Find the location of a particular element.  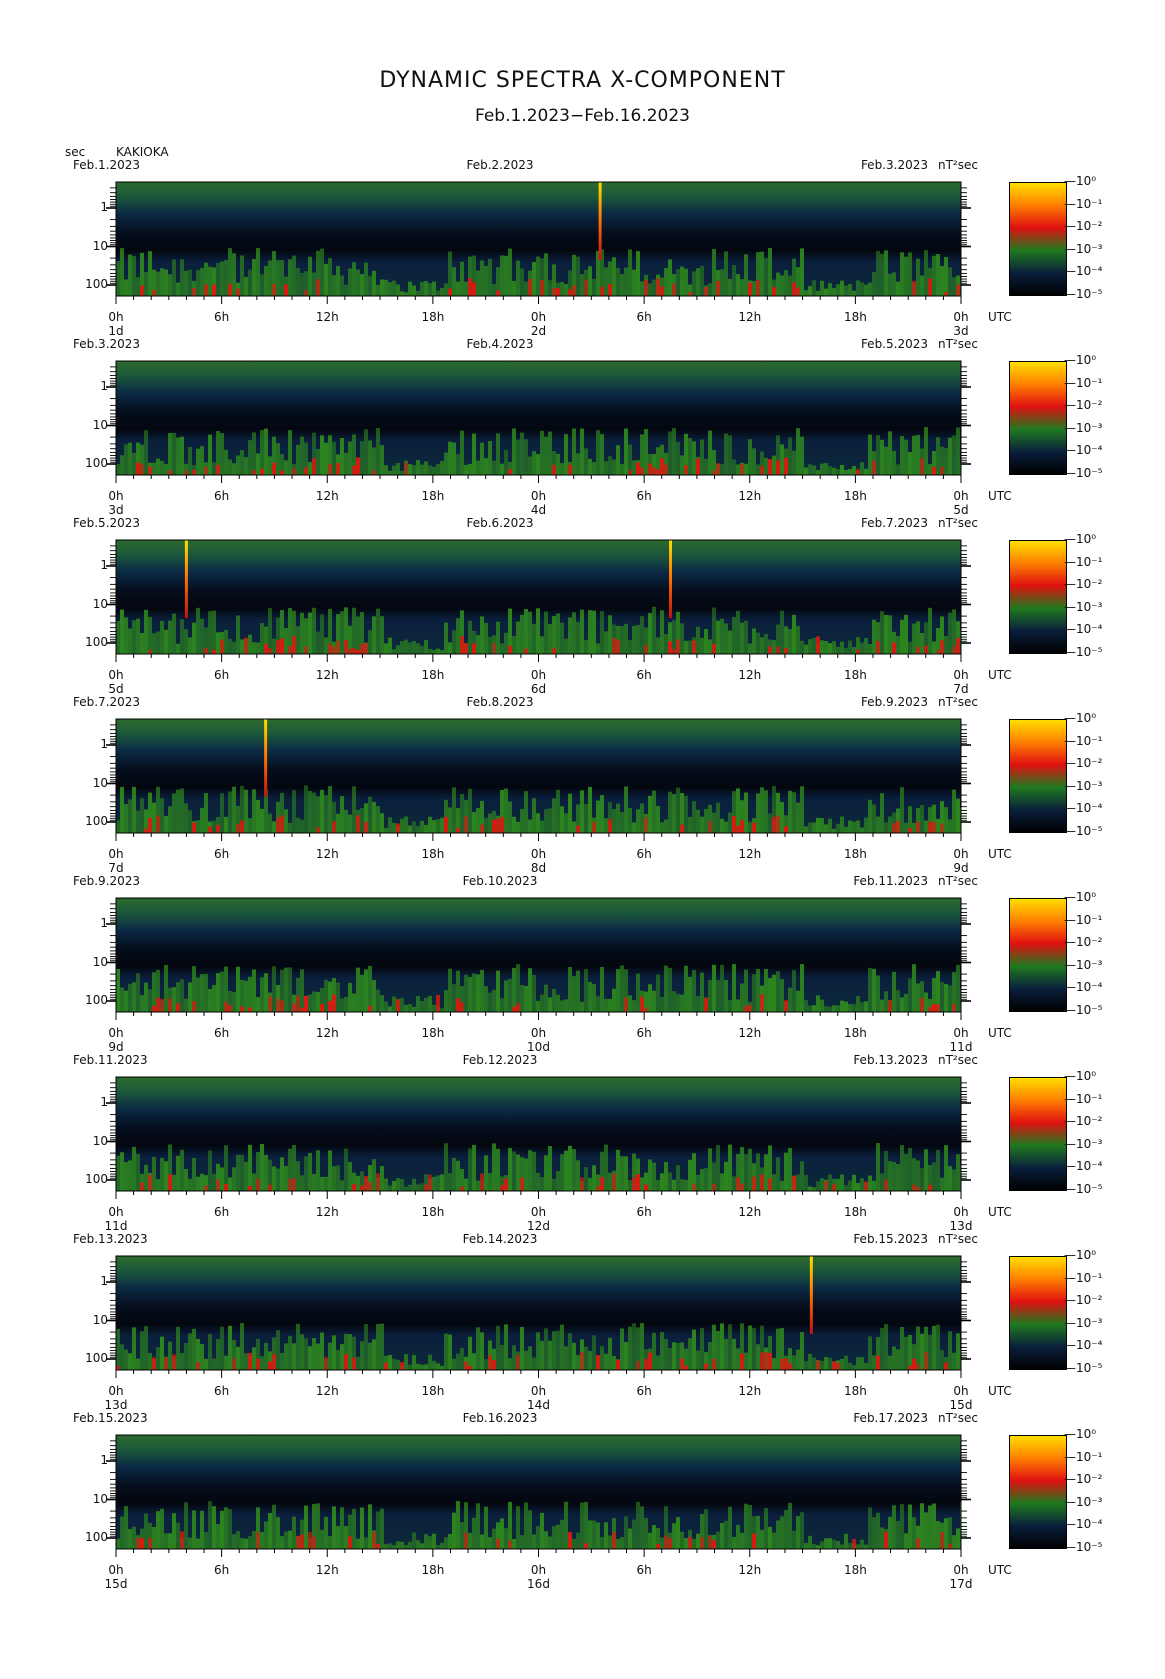

day-end-label: 5d is located at coordinates (961, 510).